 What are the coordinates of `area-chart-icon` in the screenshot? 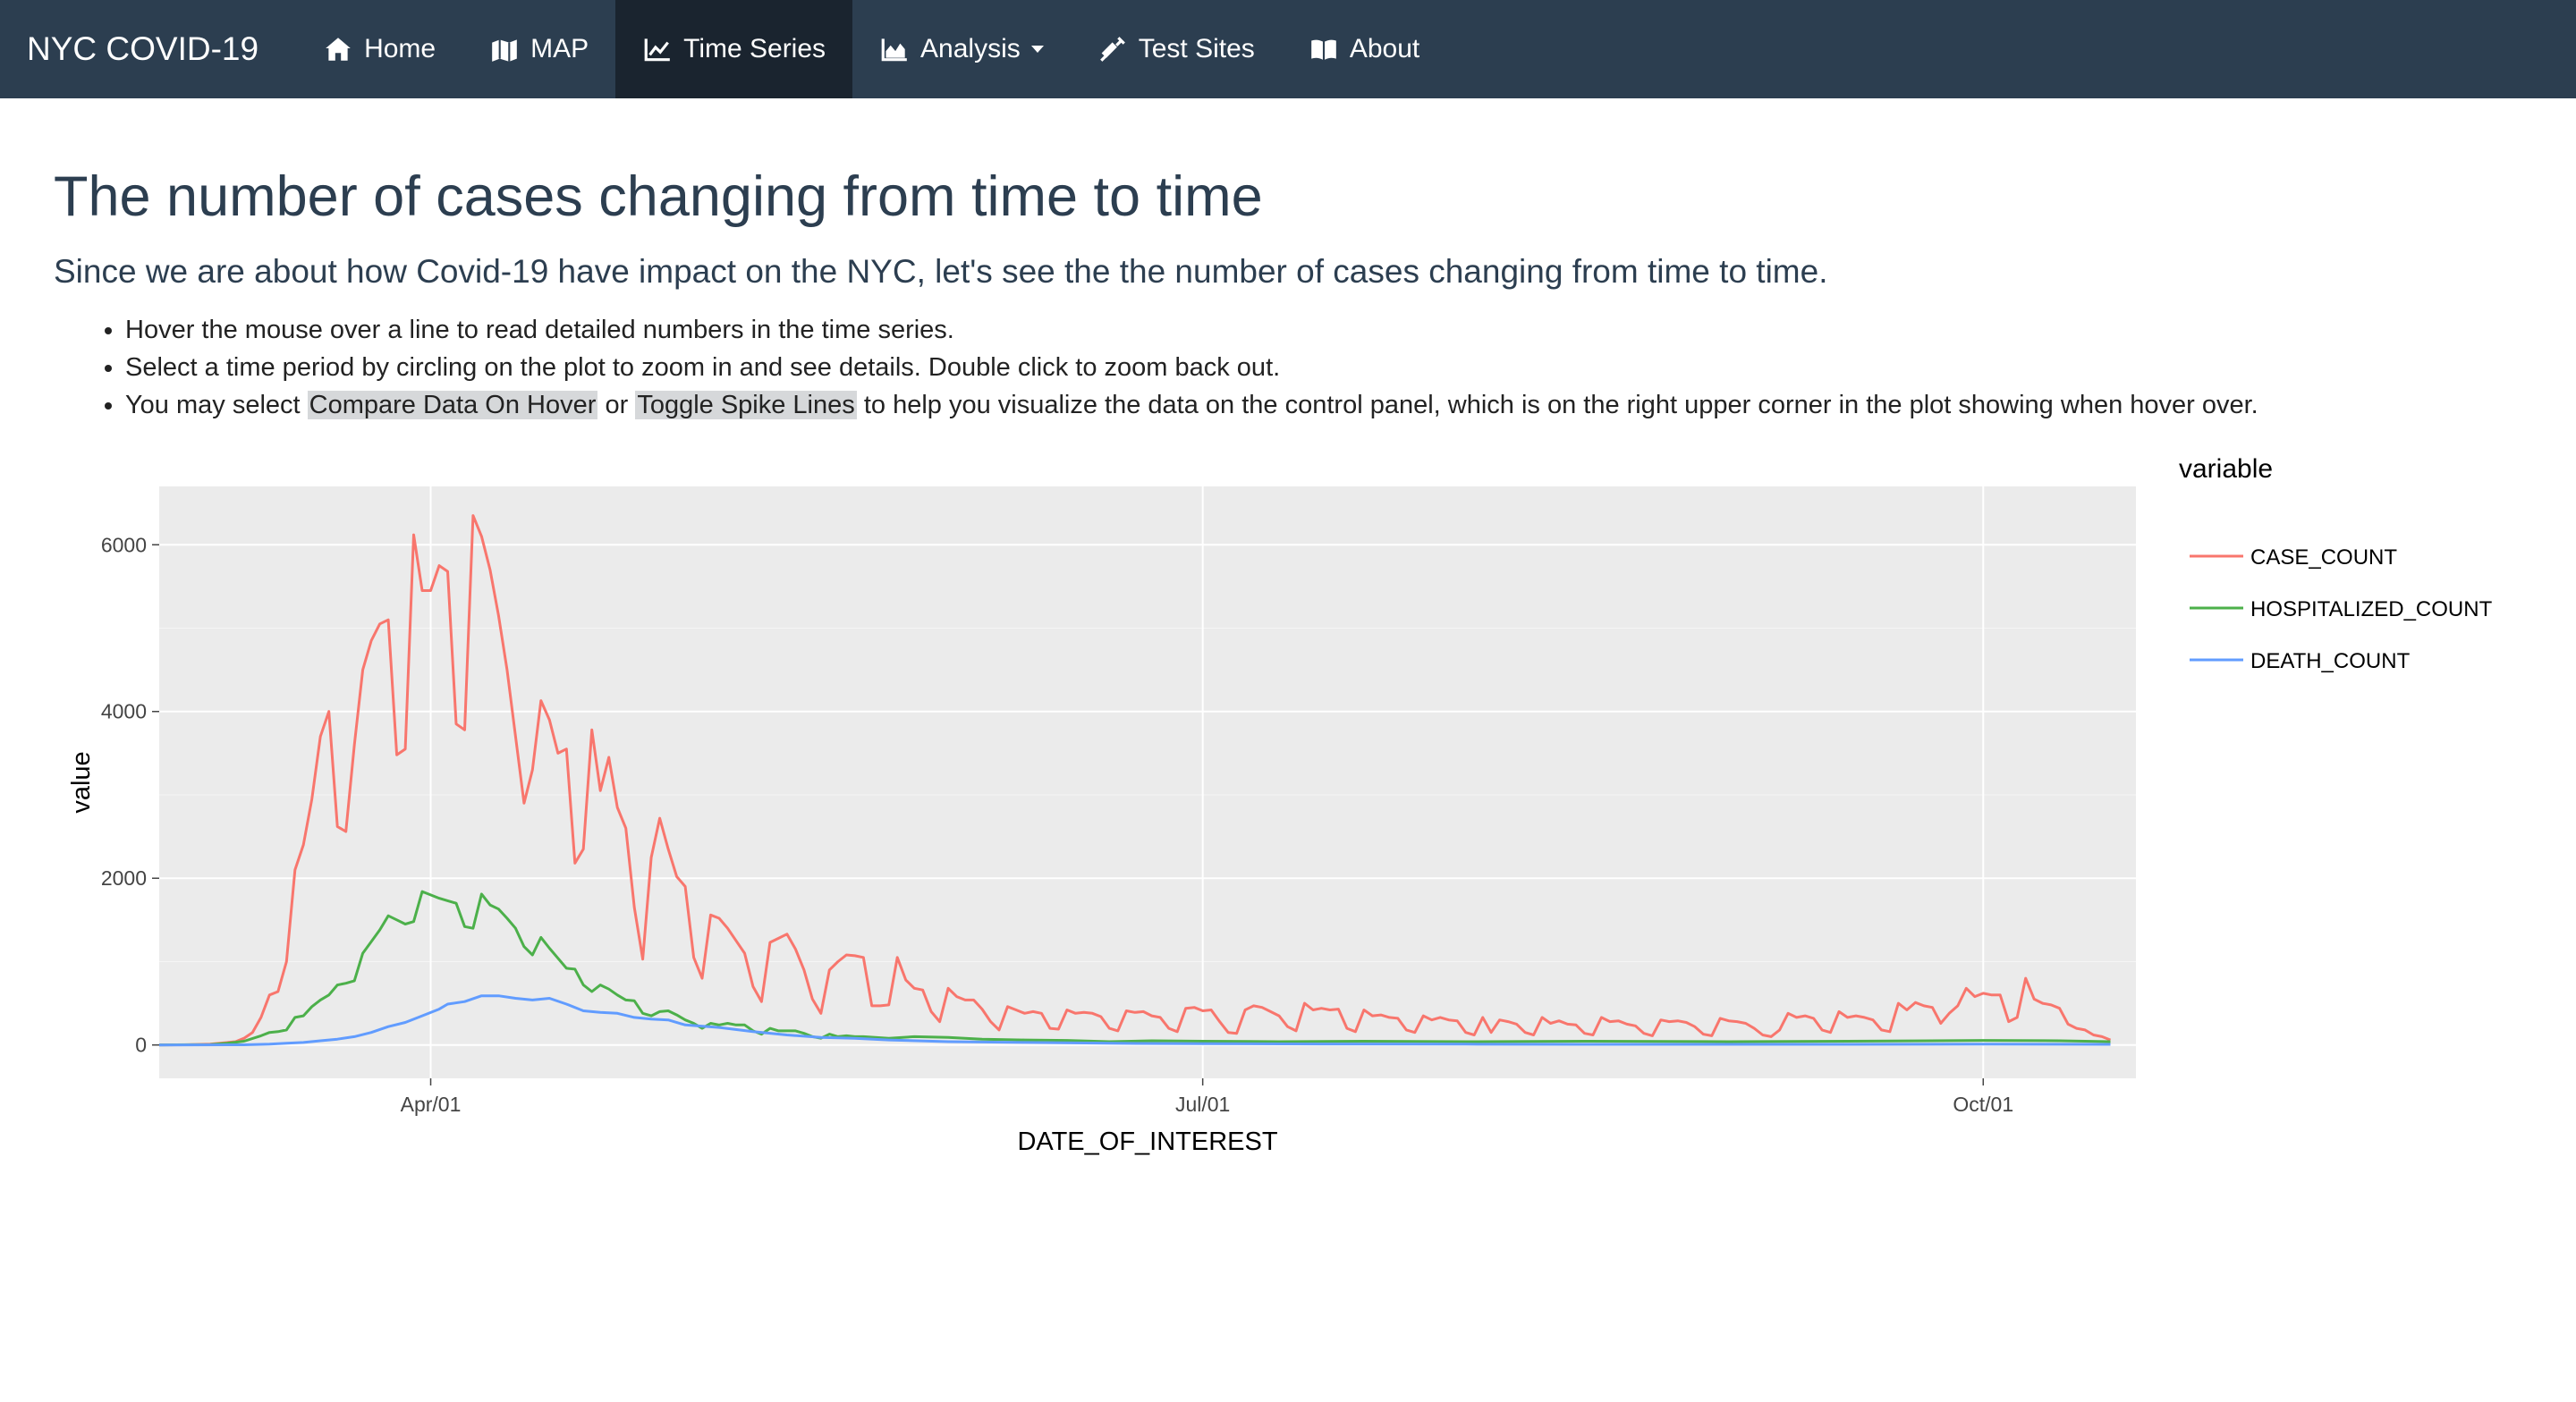 It's located at (894, 49).